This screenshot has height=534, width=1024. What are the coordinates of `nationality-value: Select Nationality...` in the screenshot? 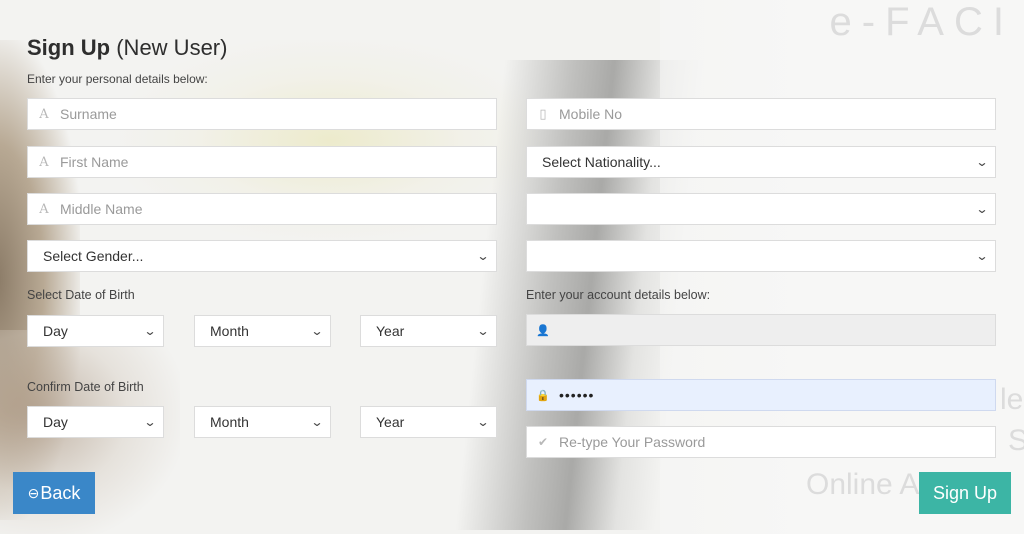 It's located at (601, 162).